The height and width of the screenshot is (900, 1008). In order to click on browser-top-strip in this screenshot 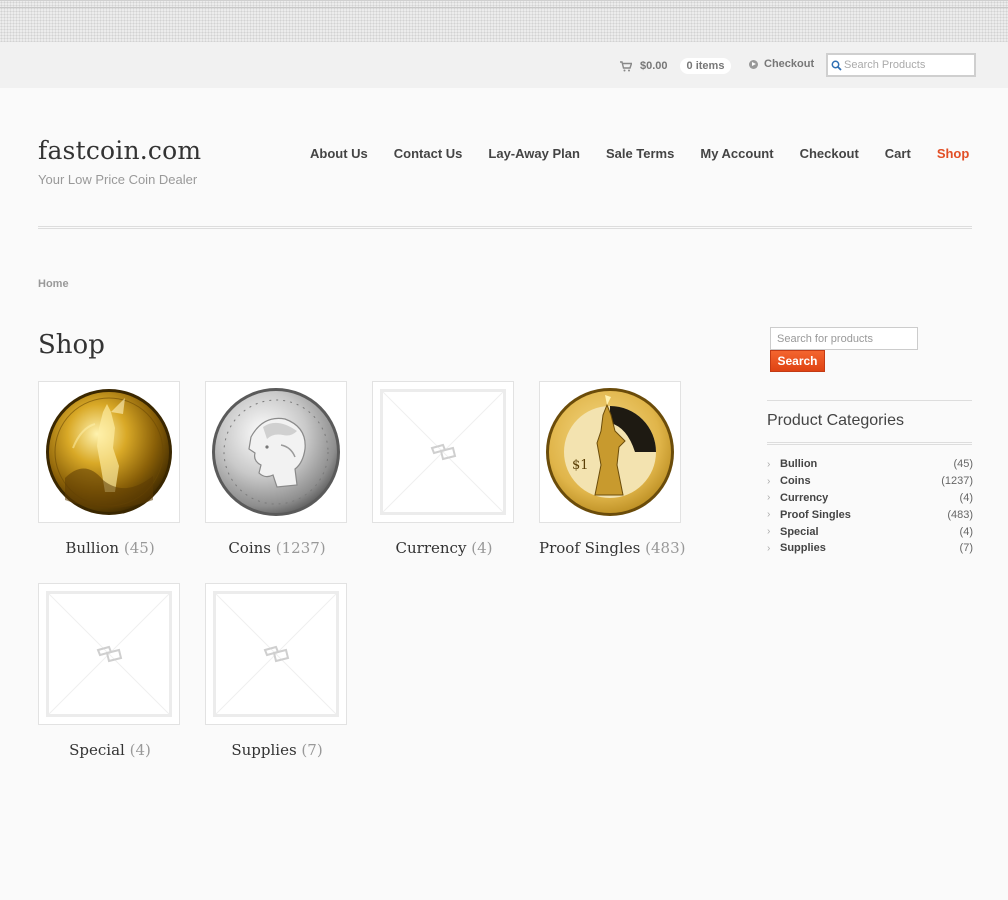, I will do `click(504, 21)`.